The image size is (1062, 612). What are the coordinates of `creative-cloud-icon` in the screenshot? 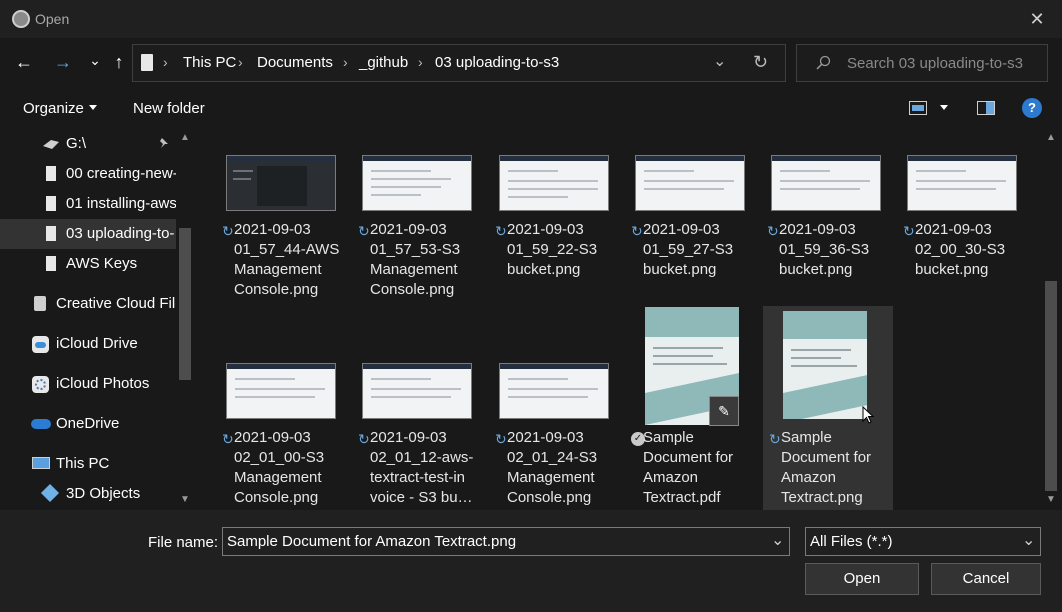 It's located at (40, 303).